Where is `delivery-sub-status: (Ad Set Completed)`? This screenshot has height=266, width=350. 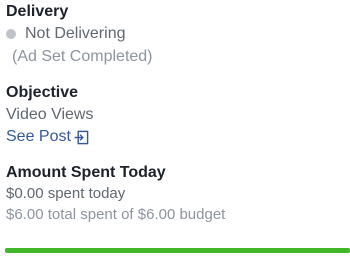 delivery-sub-status: (Ad Set Completed) is located at coordinates (82, 56).